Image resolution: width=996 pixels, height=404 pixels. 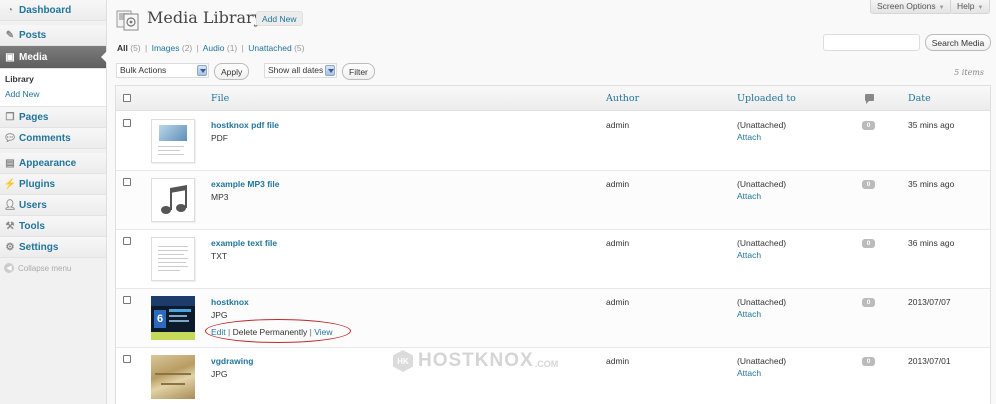 What do you see at coordinates (9, 268) in the screenshot?
I see `collapse-arrow-icon: ◀` at bounding box center [9, 268].